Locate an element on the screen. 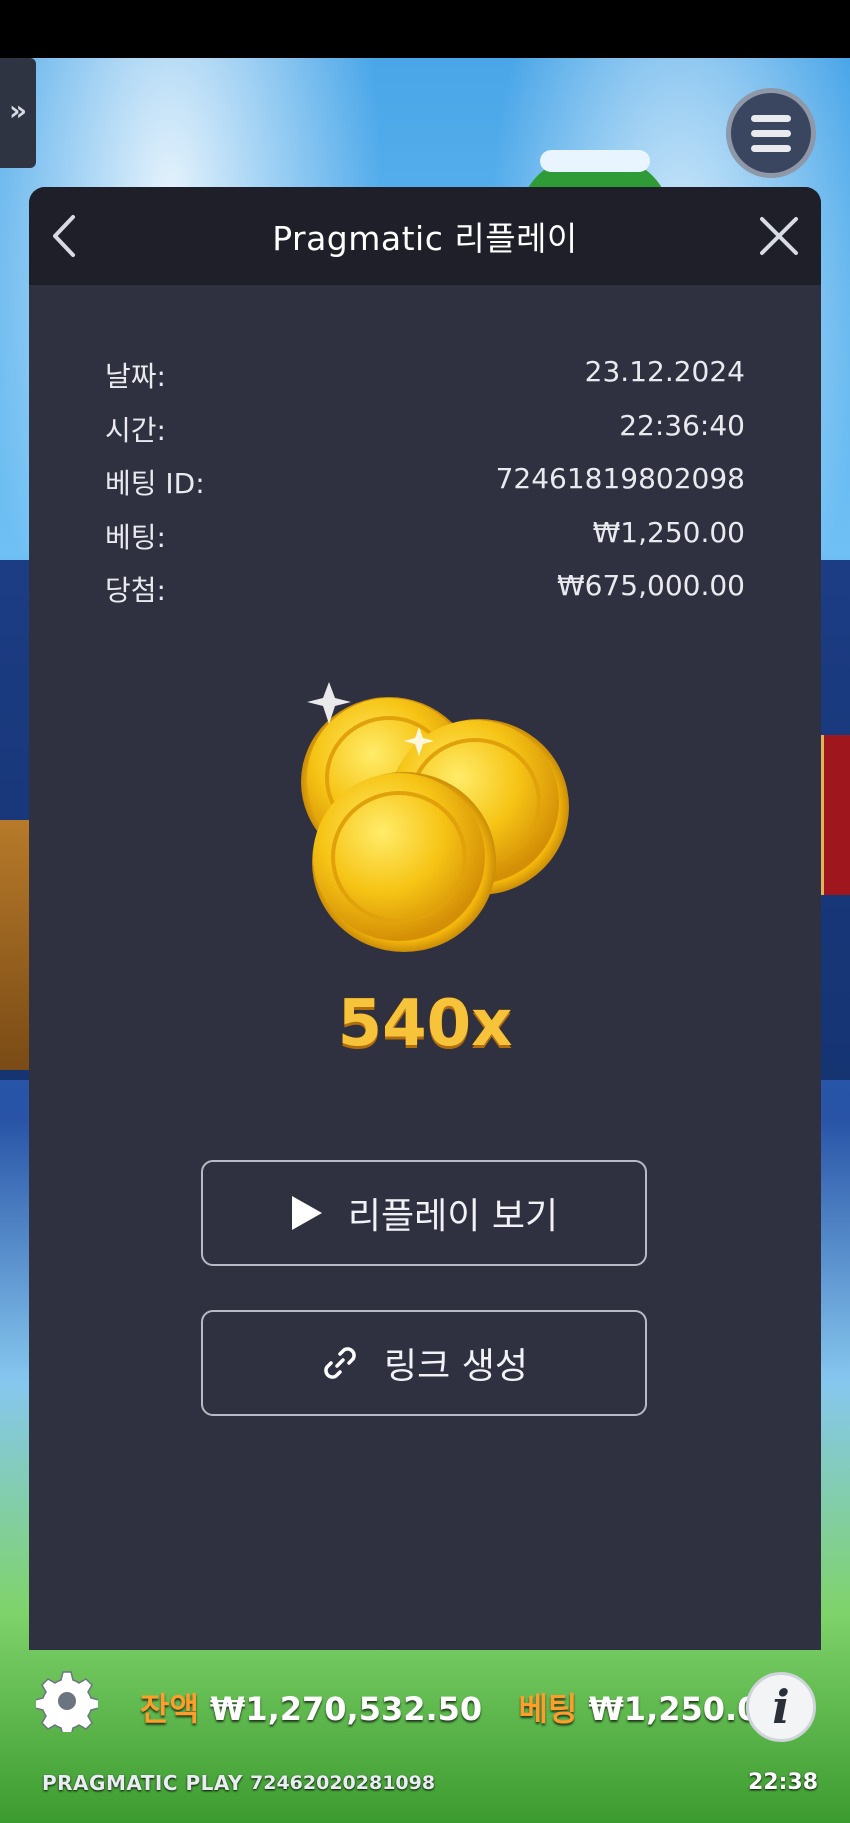  chevron-left-icon is located at coordinates (66, 236).